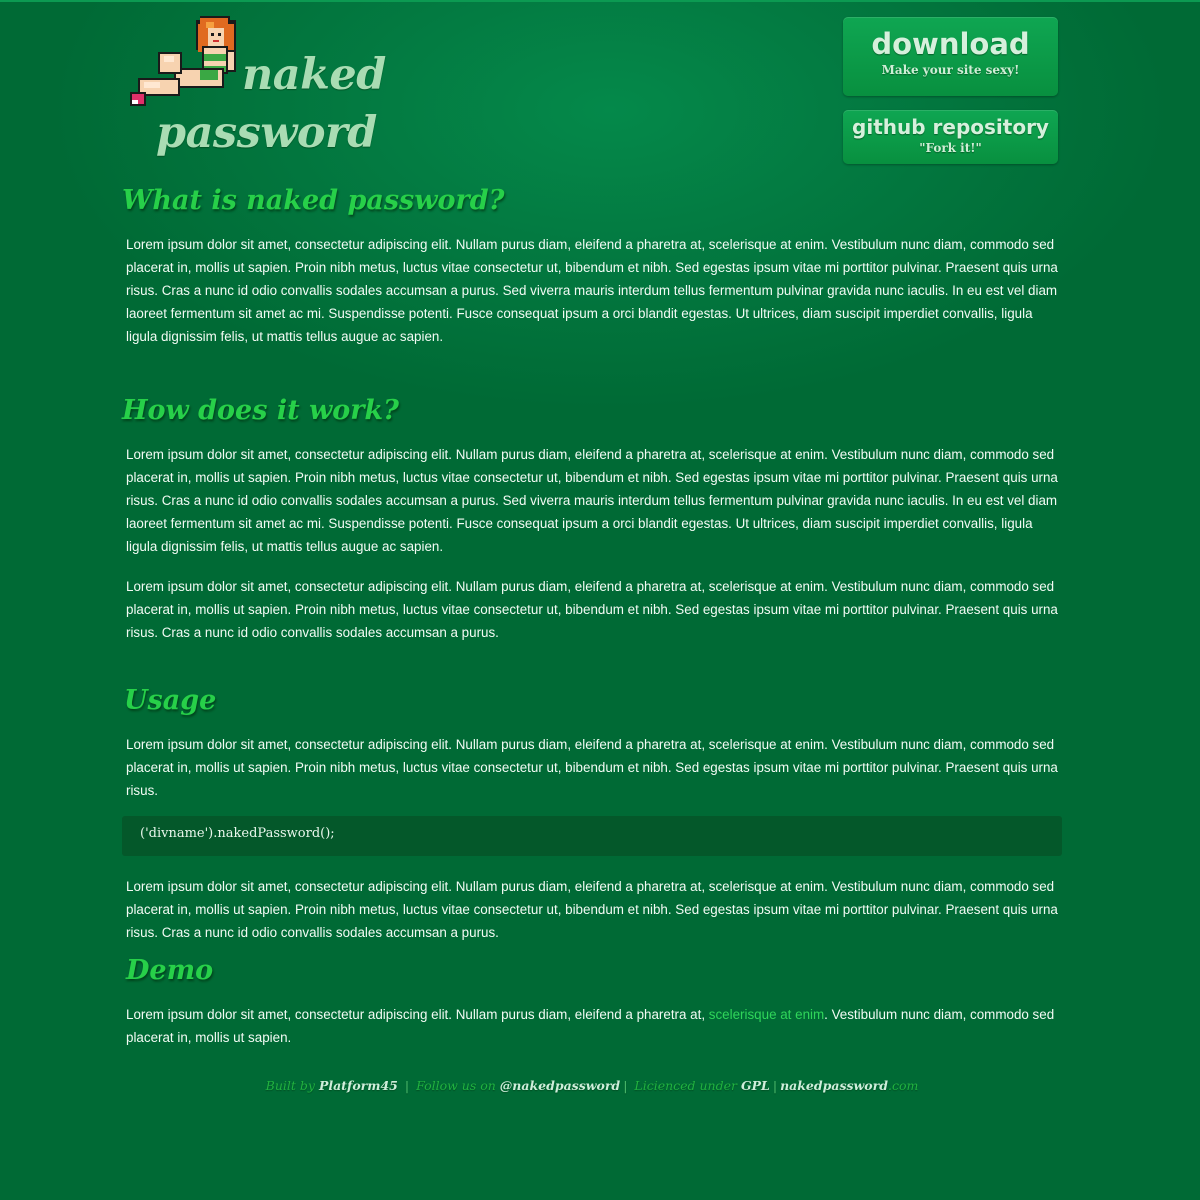  What do you see at coordinates (950, 44) in the screenshot?
I see `download-button-label: download` at bounding box center [950, 44].